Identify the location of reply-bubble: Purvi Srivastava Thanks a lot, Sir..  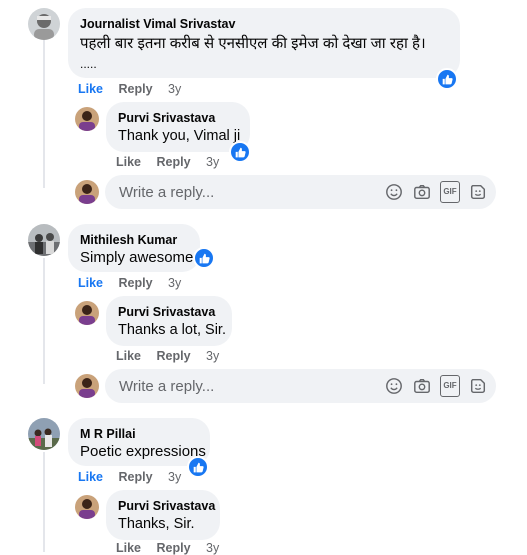
(169, 321).